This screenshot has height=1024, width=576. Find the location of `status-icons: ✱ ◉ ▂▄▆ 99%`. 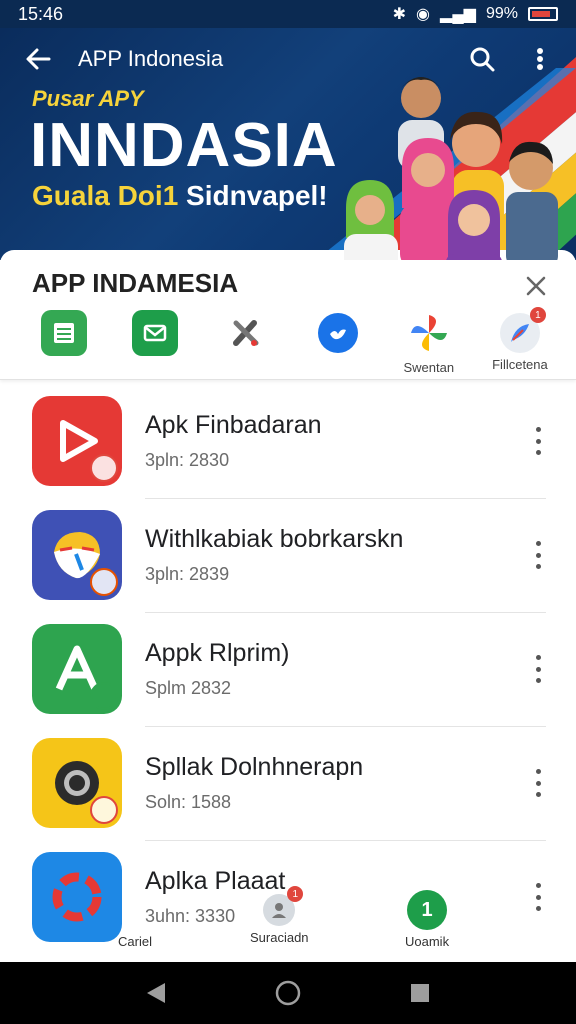

status-icons: ✱ ◉ ▂▄▆ 99% is located at coordinates (475, 14).